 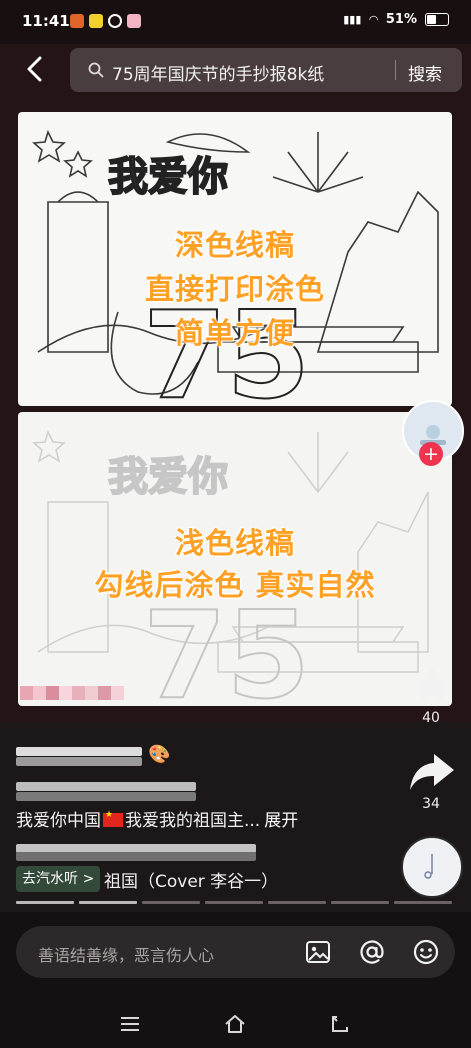 What do you see at coordinates (235, 22) in the screenshot?
I see `status-bar: 11:41 ▮▮▮ ◠ 51%` at bounding box center [235, 22].